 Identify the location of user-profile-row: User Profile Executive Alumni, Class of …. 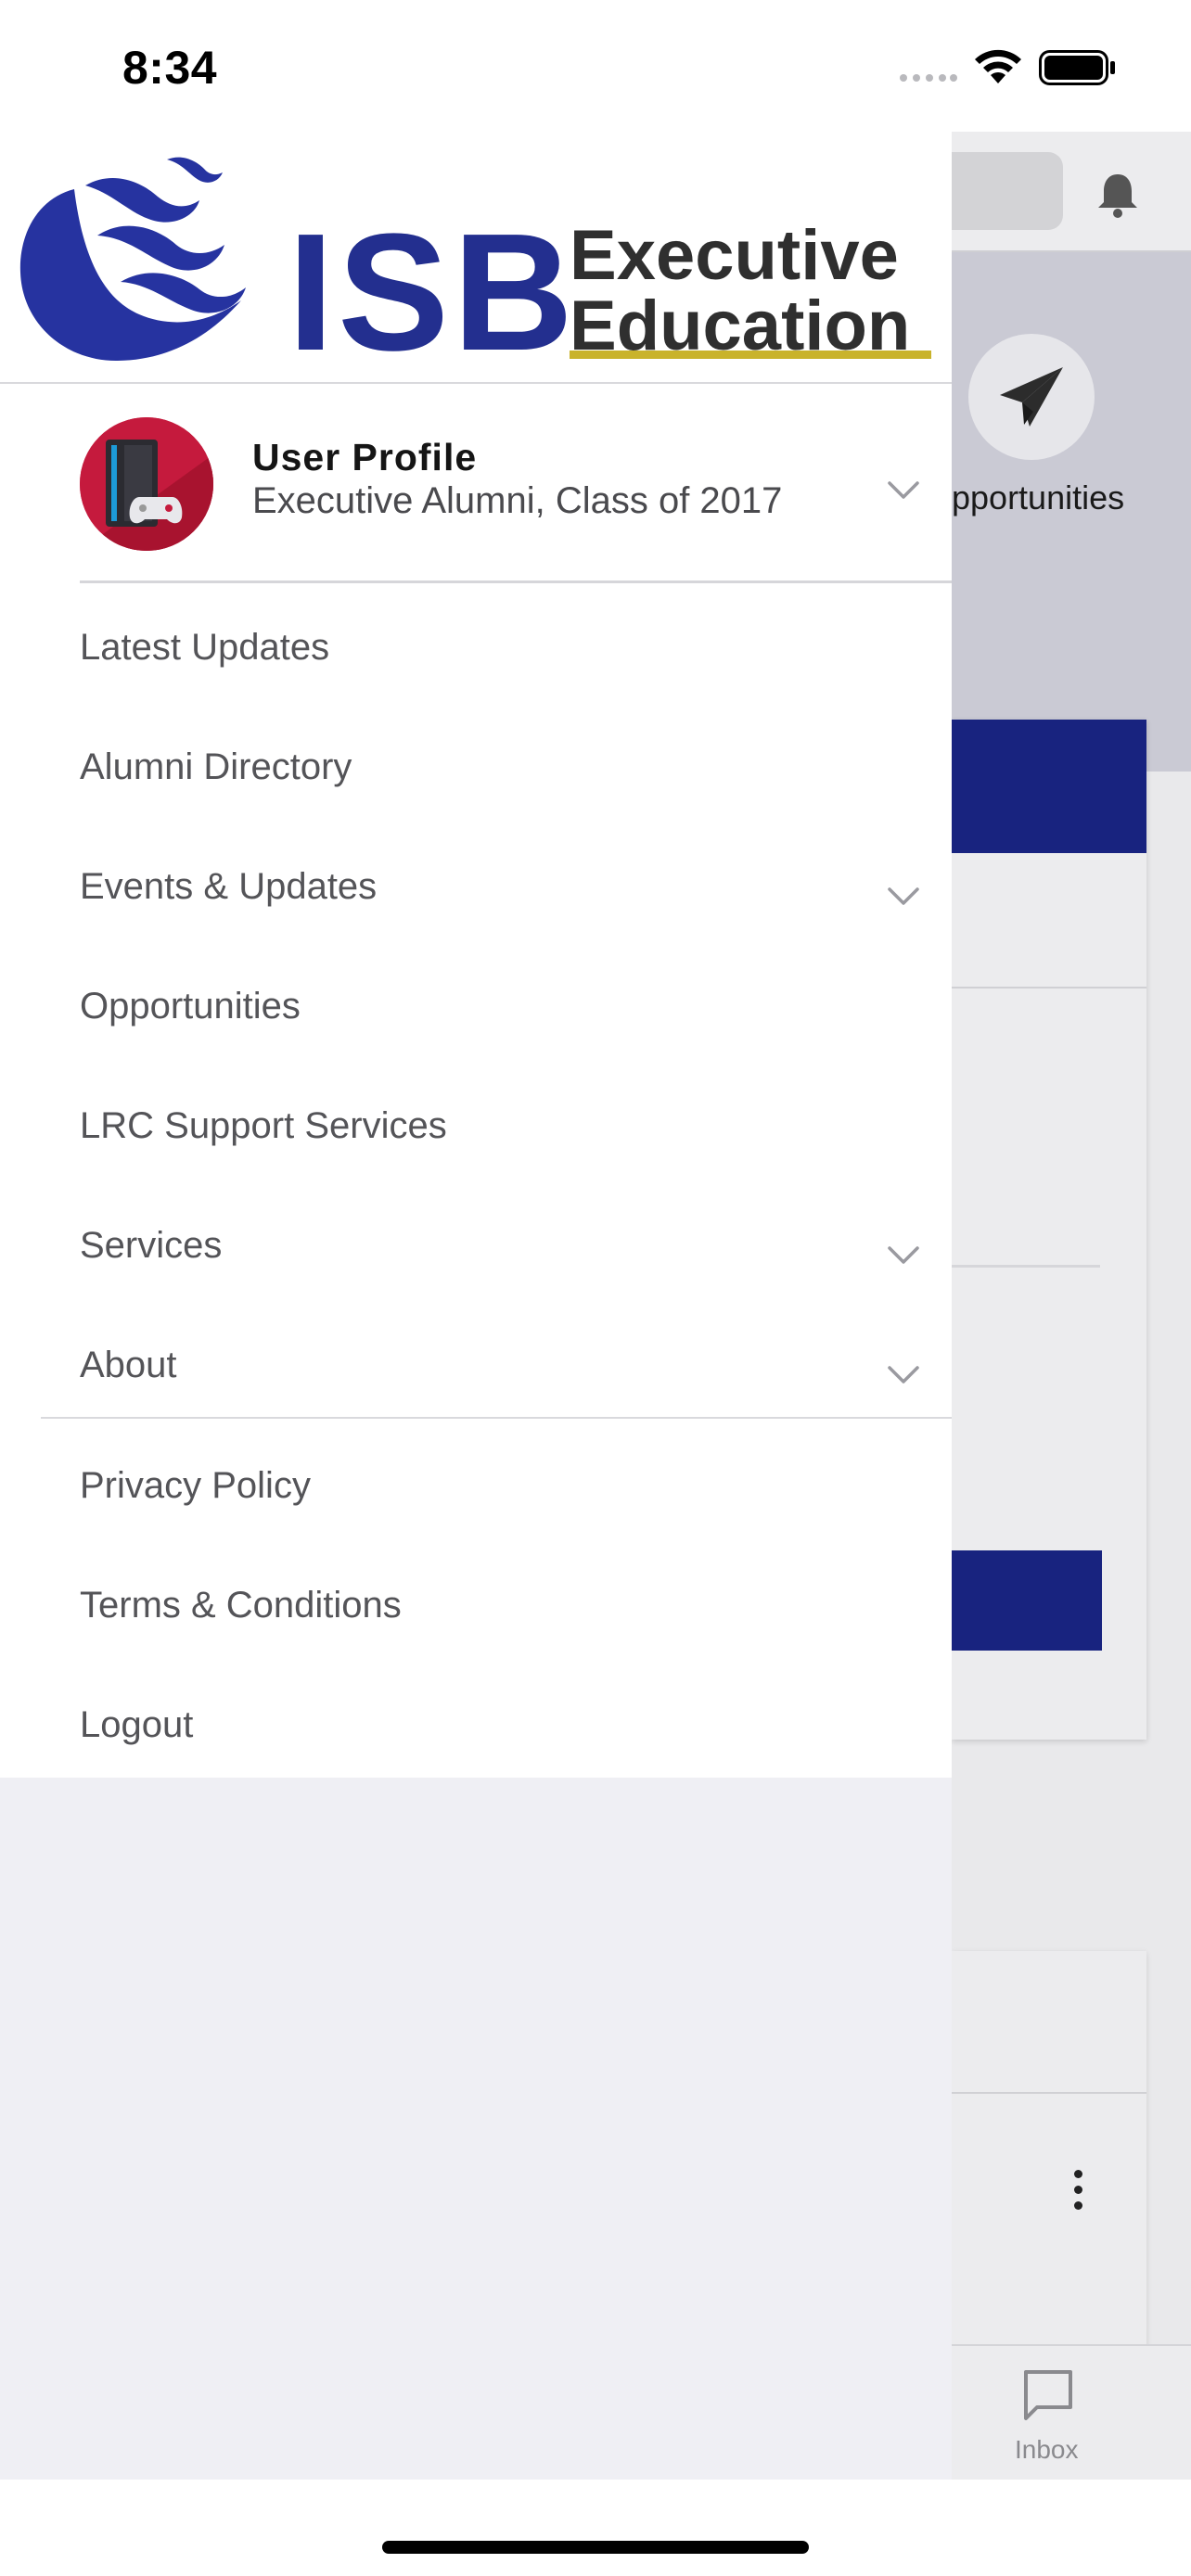
(476, 483).